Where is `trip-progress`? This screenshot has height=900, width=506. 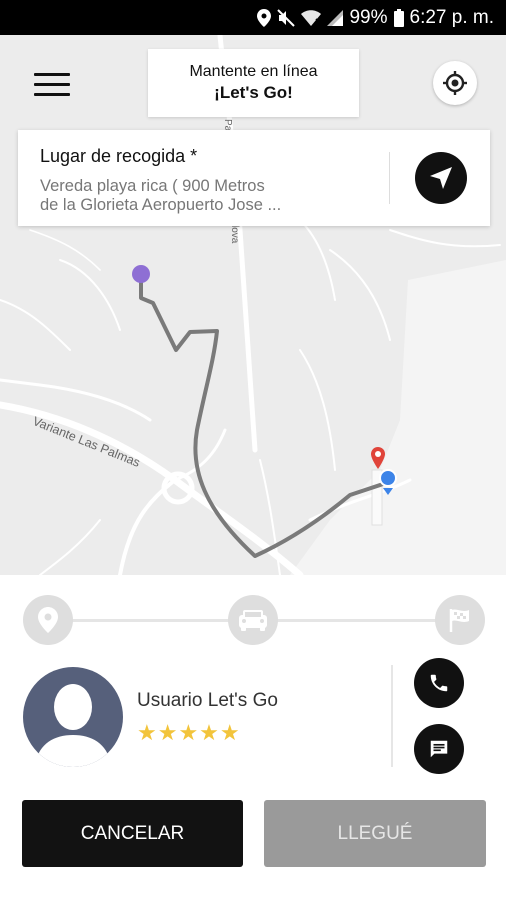
trip-progress is located at coordinates (253, 620).